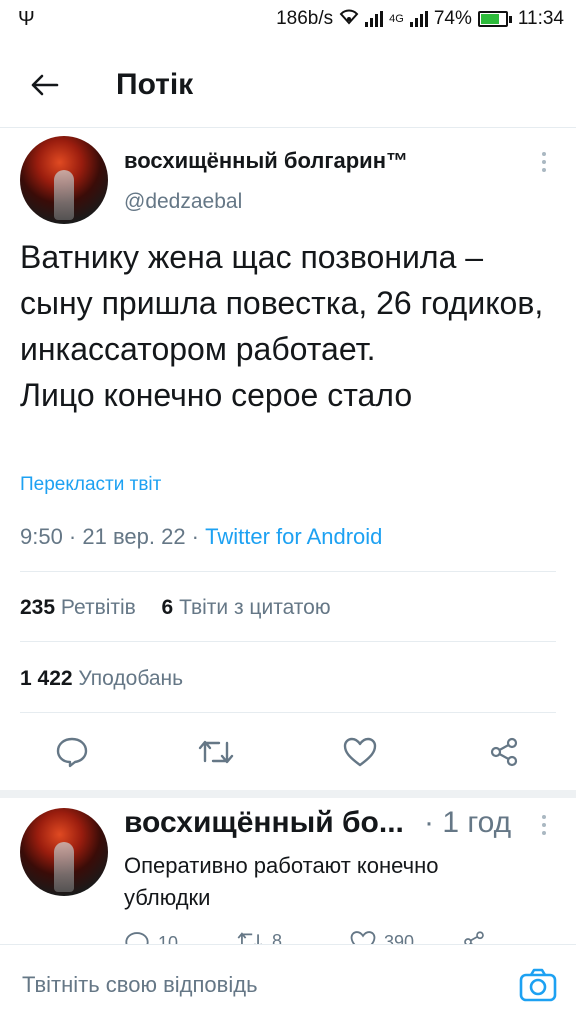 This screenshot has height=1024, width=576. What do you see at coordinates (98, 607) in the screenshot?
I see `retweets-label: Ретвітів` at bounding box center [98, 607].